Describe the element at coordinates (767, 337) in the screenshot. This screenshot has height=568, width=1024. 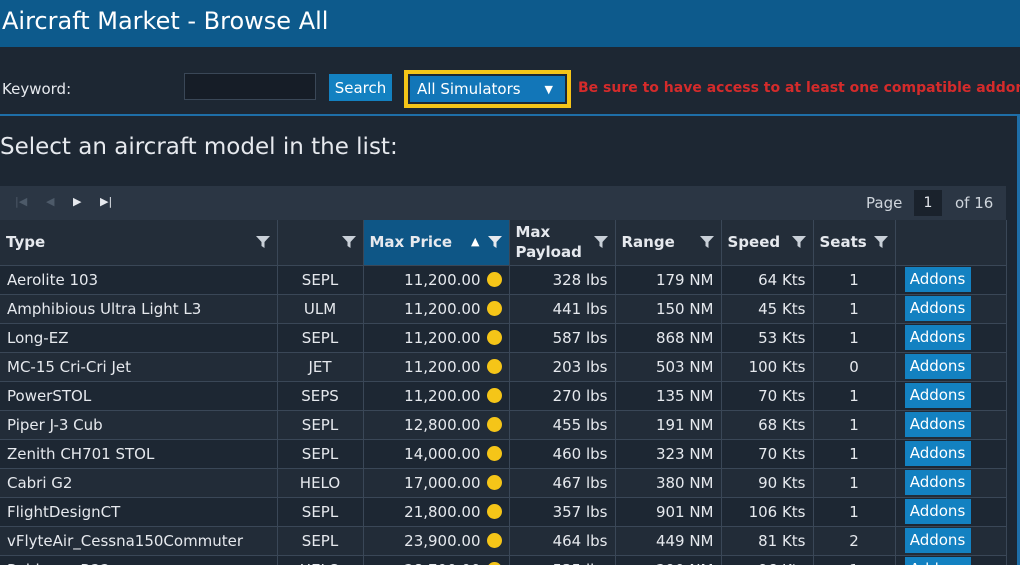
I see `cell-speed: 53 Kts` at that location.